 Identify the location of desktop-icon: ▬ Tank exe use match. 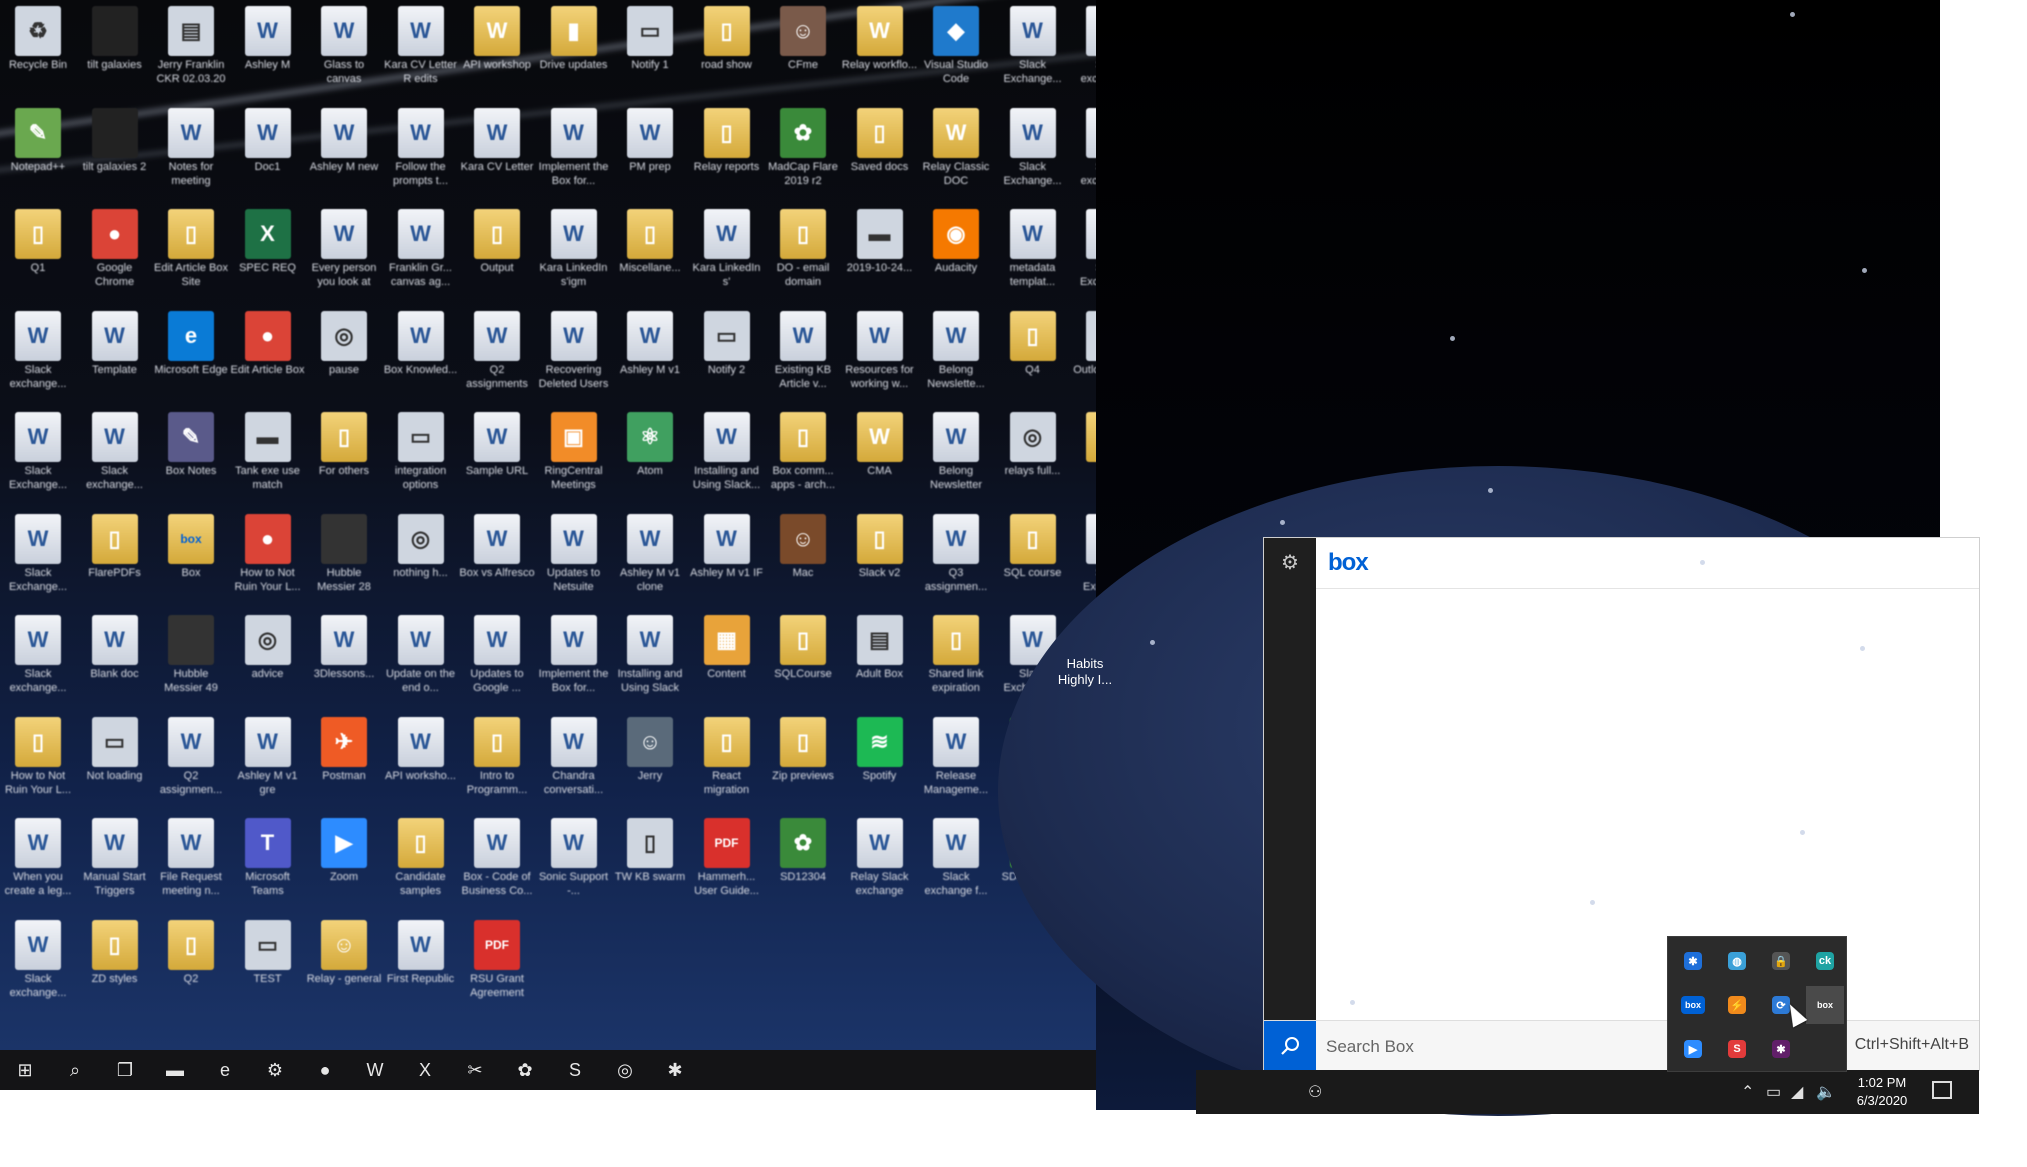
(268, 456).